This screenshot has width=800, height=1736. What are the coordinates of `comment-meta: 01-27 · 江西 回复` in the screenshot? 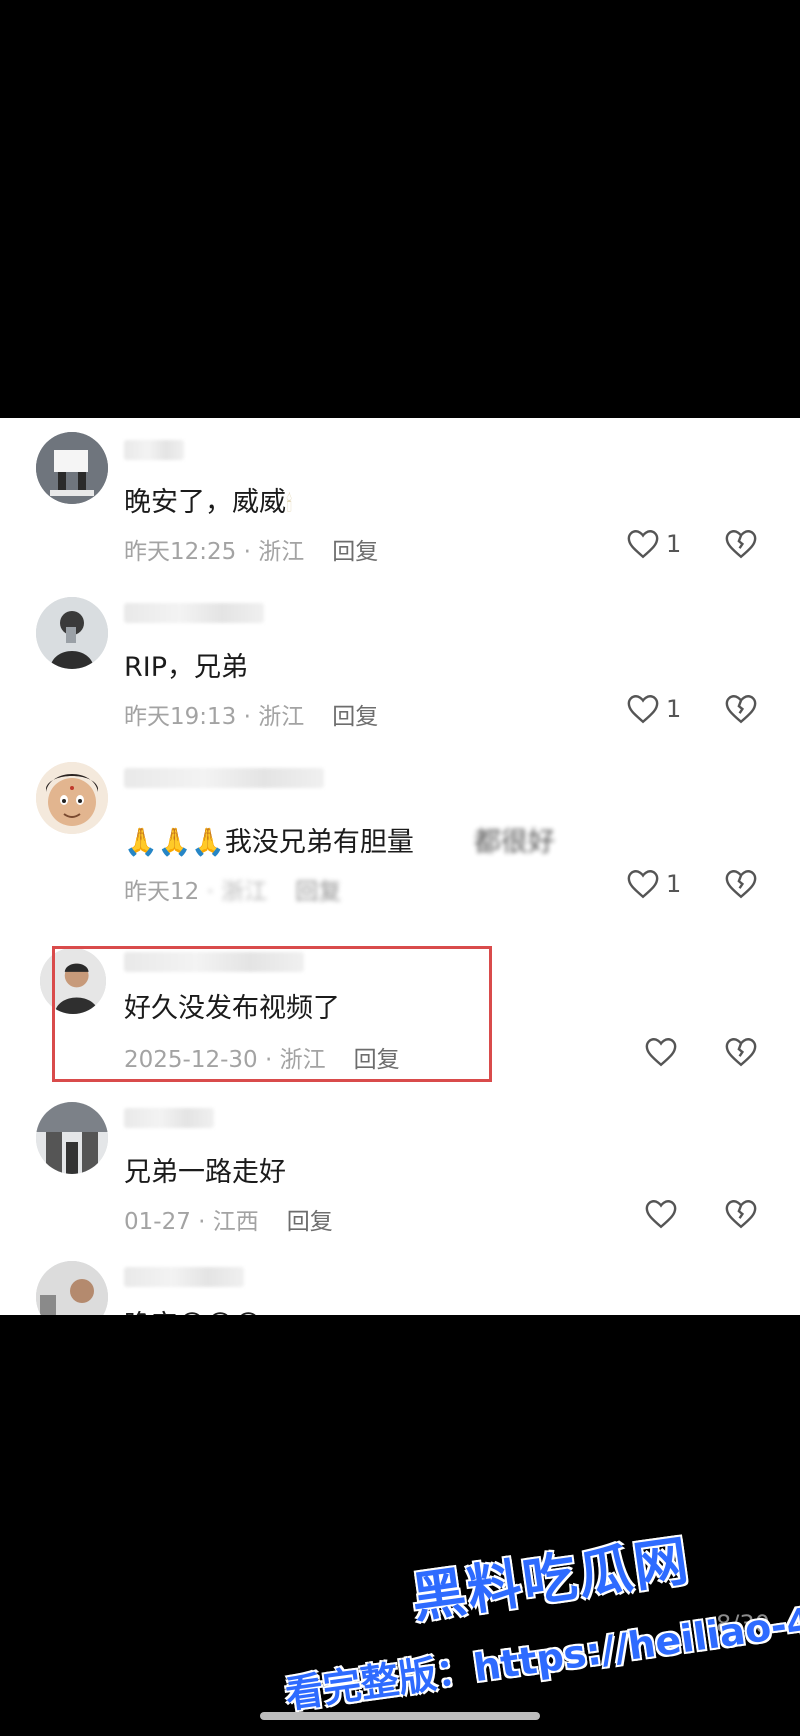 It's located at (228, 1222).